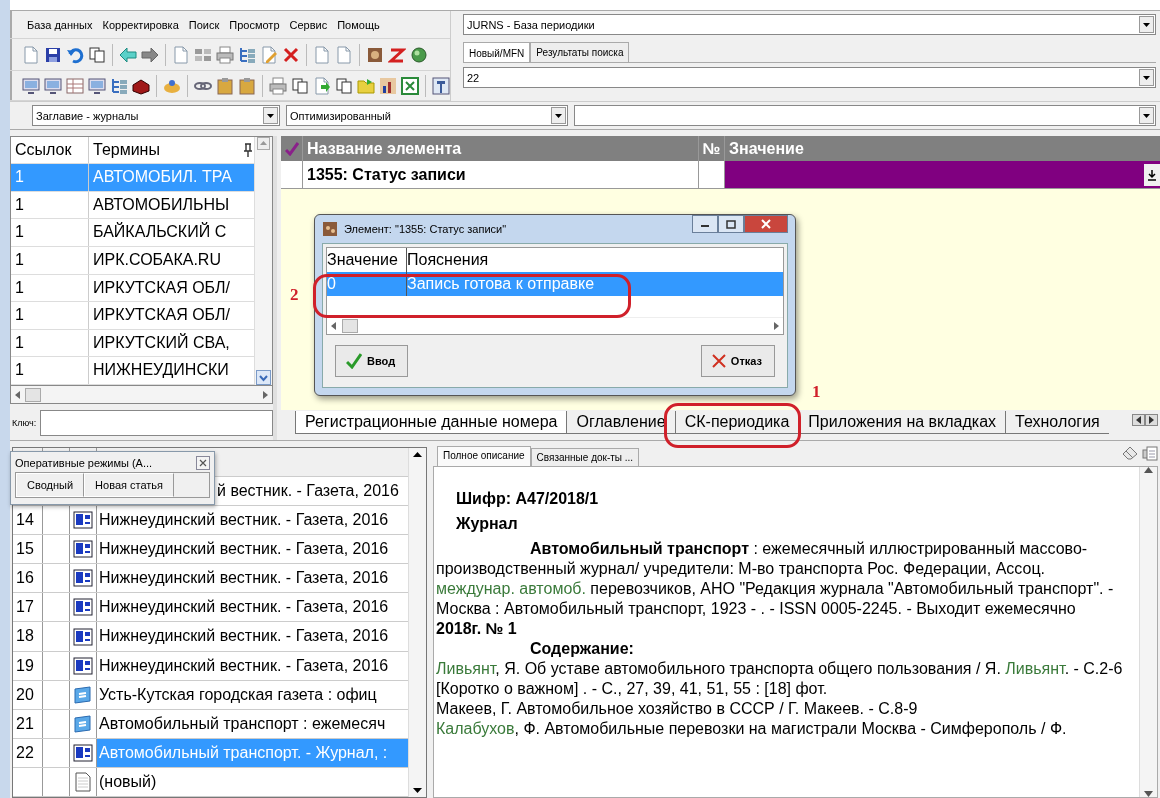 This screenshot has height=798, width=1160. What do you see at coordinates (150, 54) in the screenshot?
I see `forward-arrow-icon` at bounding box center [150, 54].